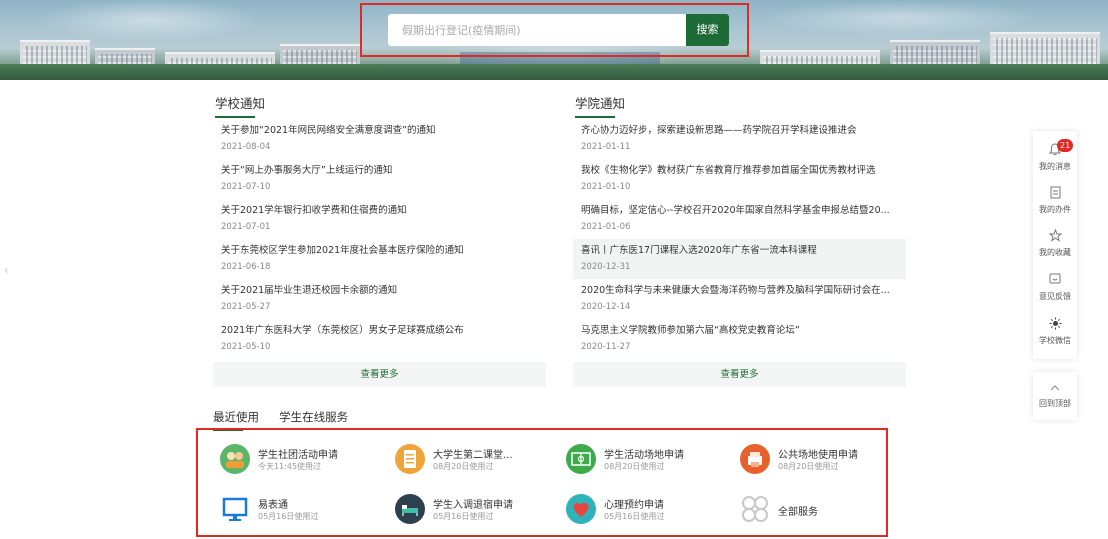  Describe the element at coordinates (246, 347) in the screenshot. I see `notice-date: 2021-05-10` at that location.